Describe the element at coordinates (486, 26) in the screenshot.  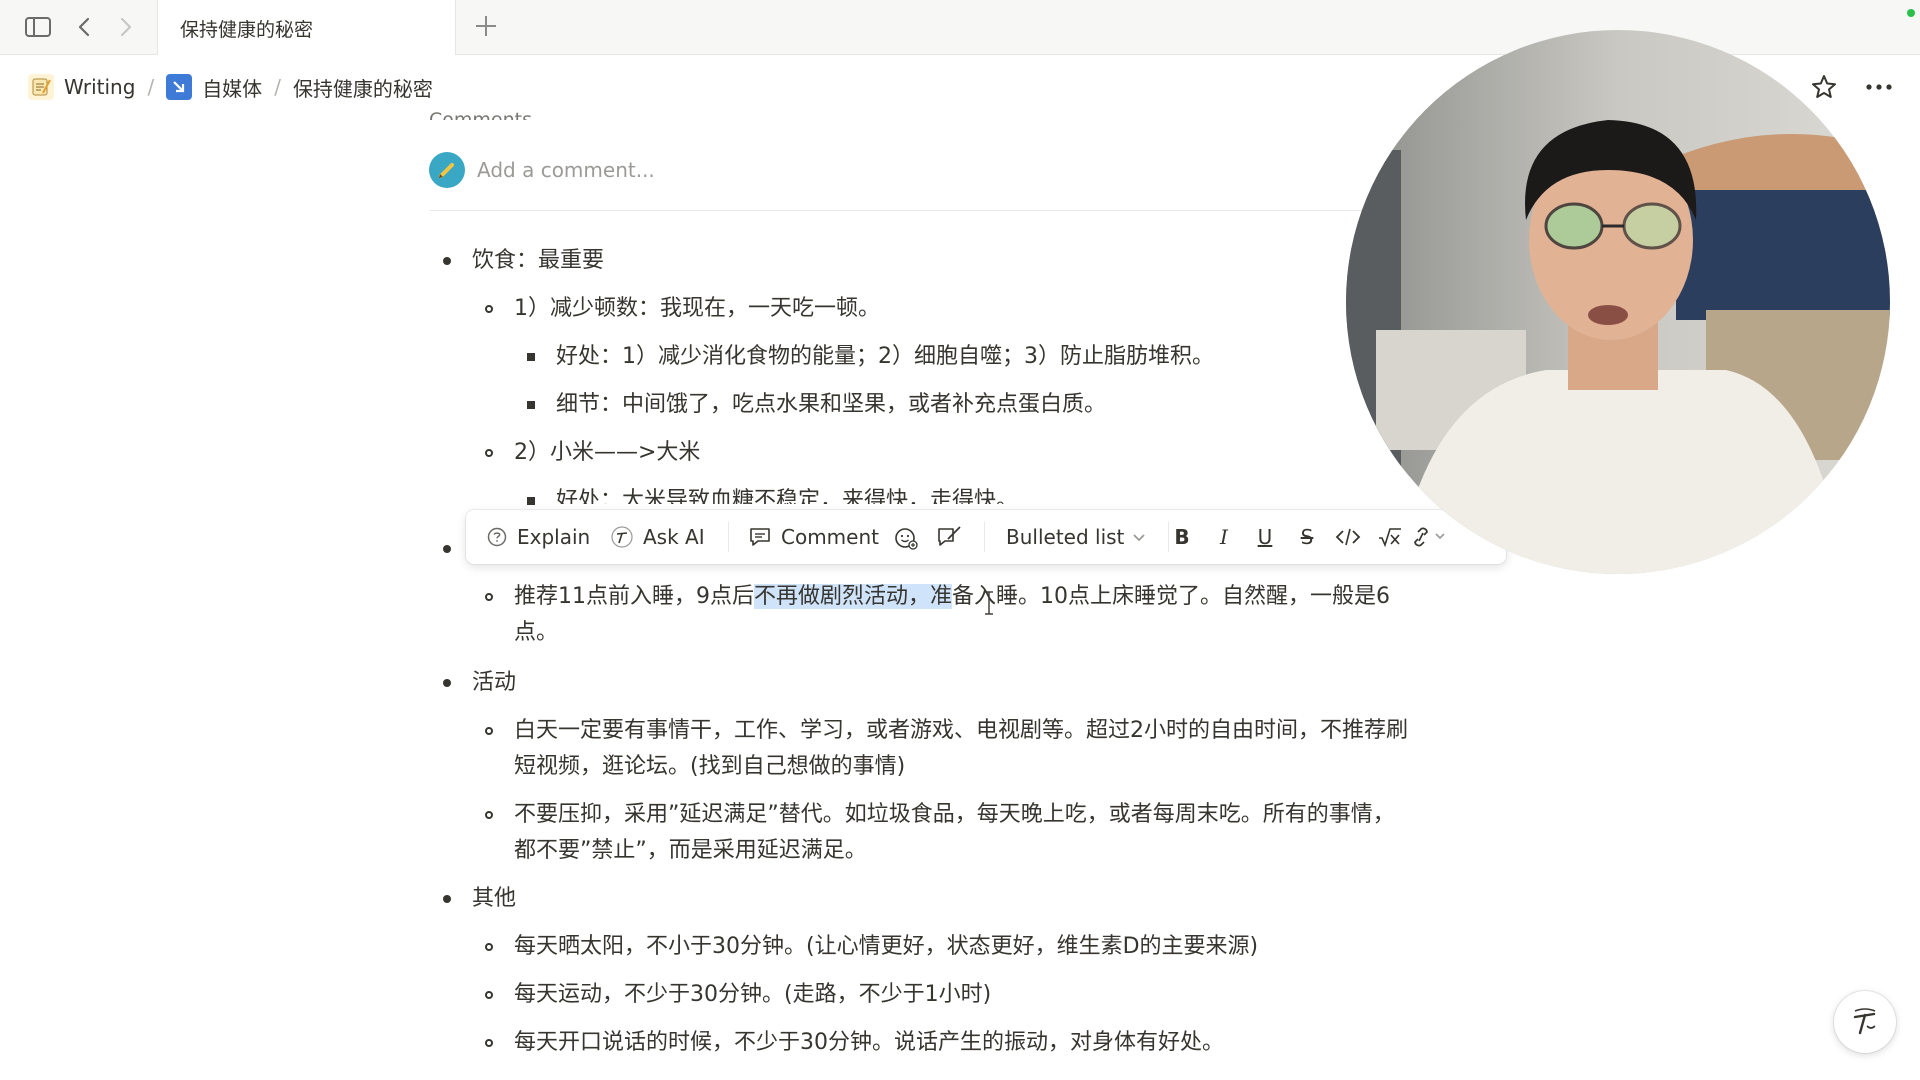
I see `plus-icon` at that location.